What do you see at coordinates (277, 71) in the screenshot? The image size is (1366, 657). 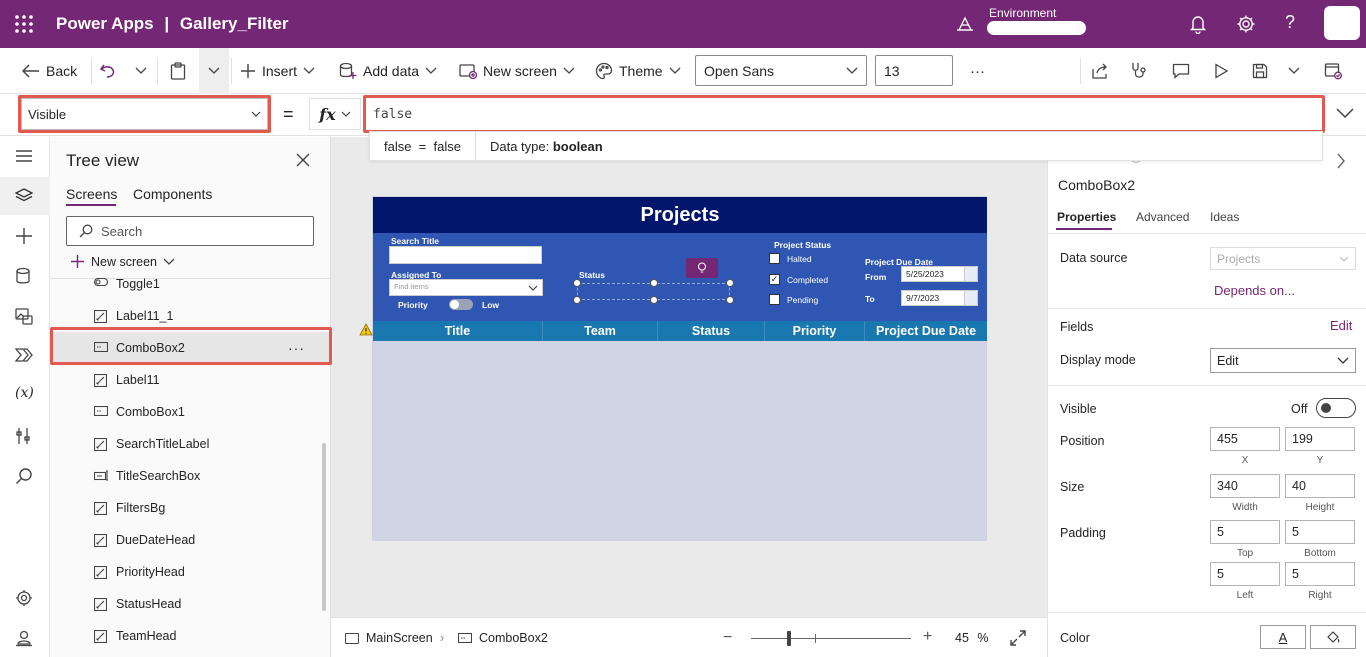 I see `insert-button: Insert` at bounding box center [277, 71].